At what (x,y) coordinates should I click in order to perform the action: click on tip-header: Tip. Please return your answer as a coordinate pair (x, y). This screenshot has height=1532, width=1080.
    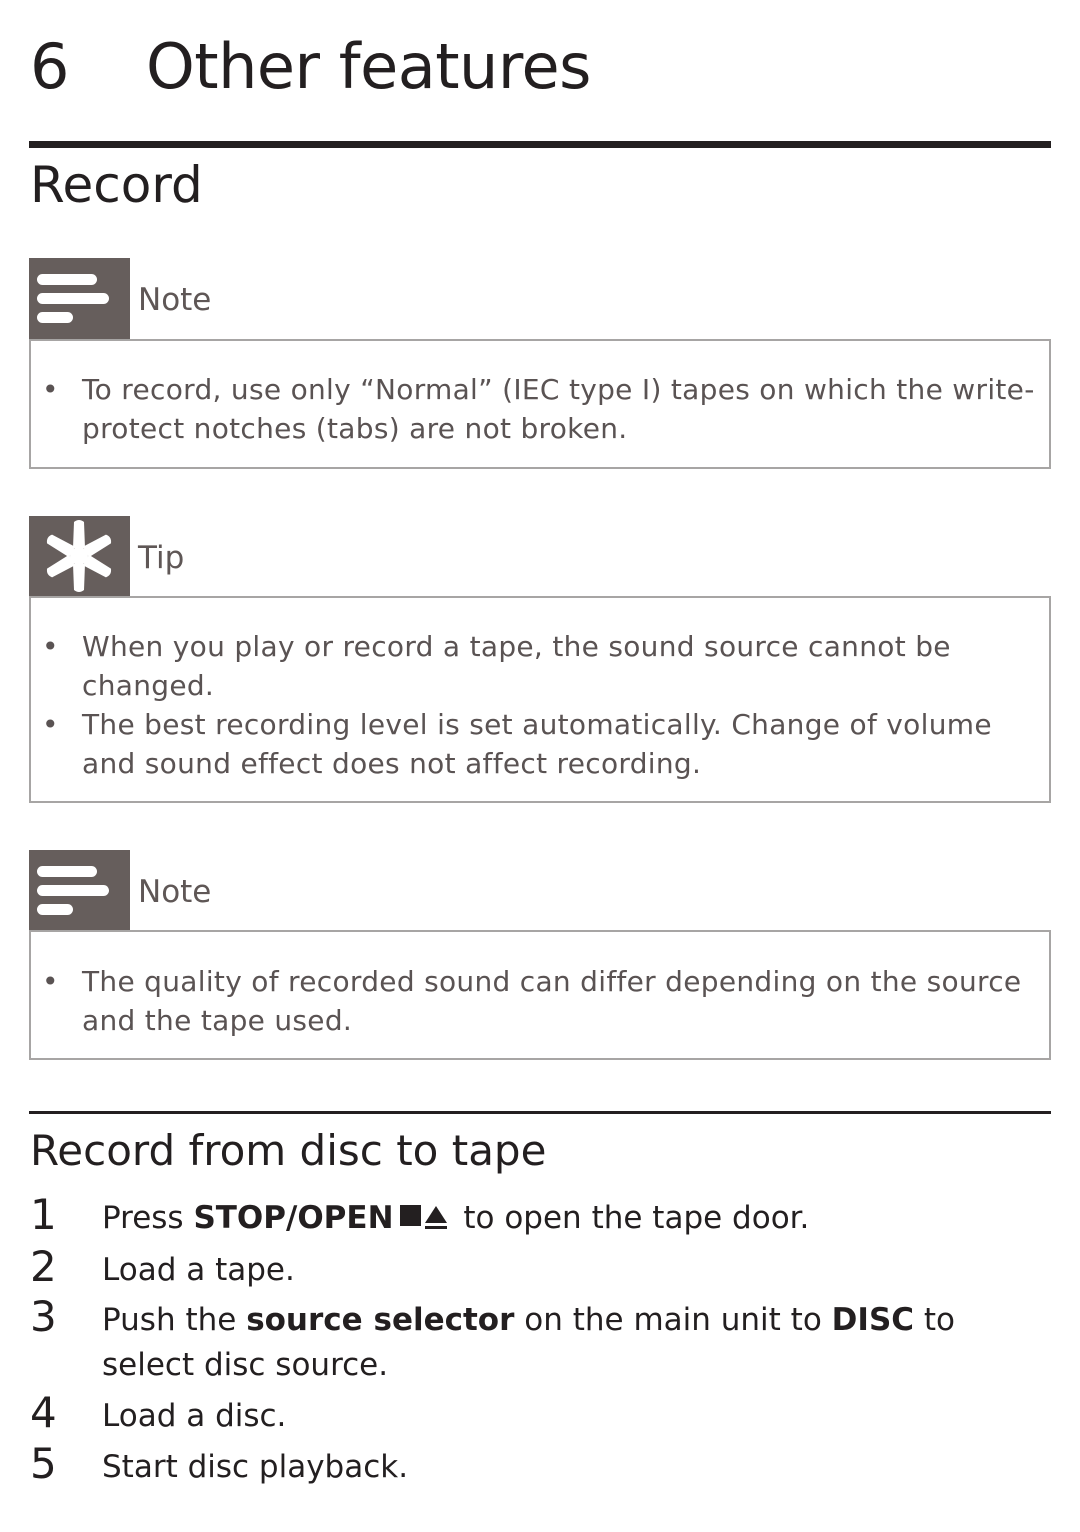
    Looking at the image, I should click on (539, 557).